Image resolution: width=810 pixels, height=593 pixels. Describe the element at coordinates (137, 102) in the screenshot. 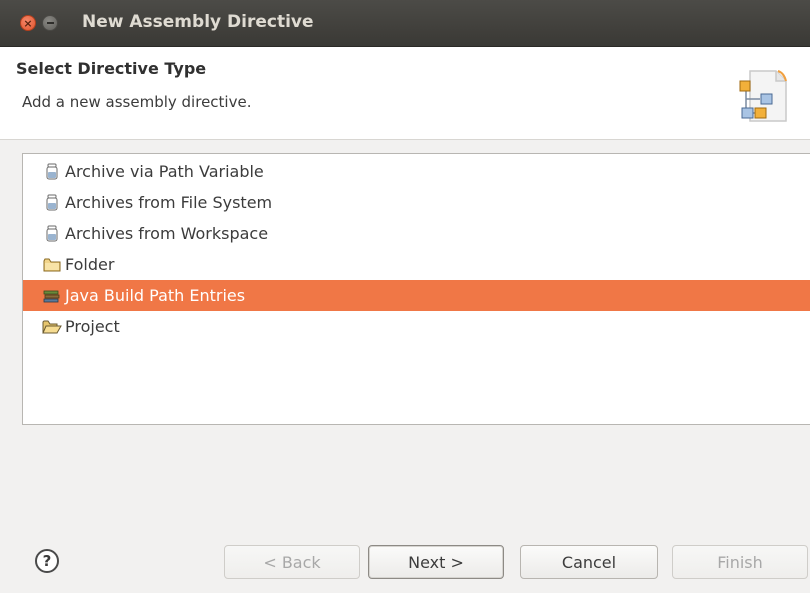

I see `page-description: Add a new assembly directive.` at that location.